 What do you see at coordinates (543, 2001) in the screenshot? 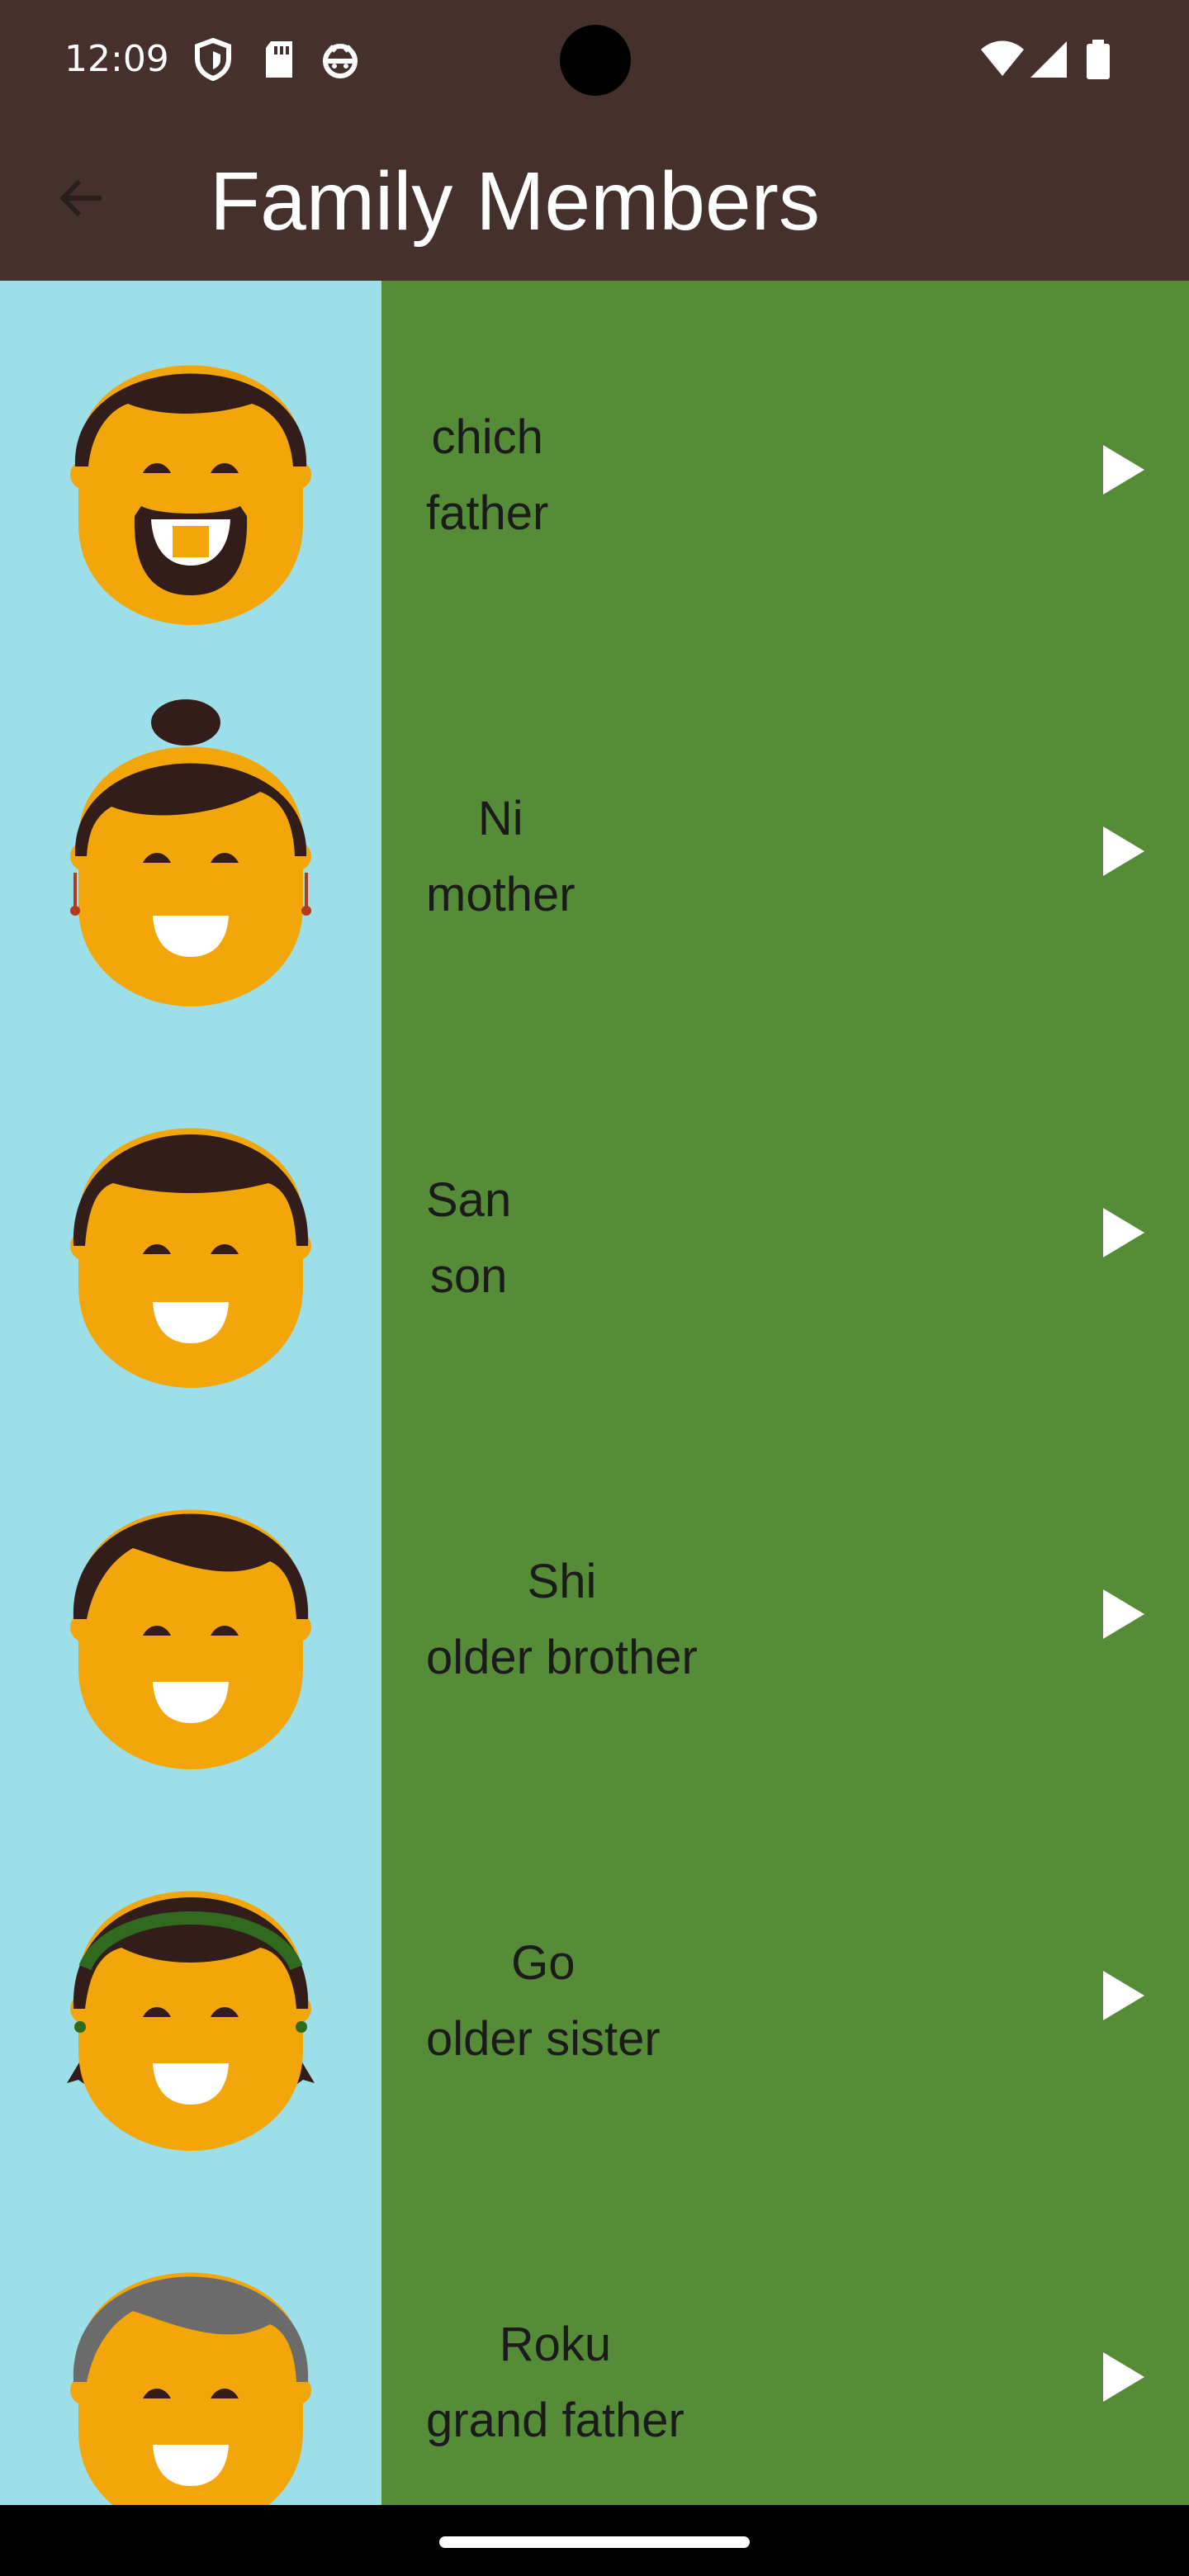
I see `item-text: Go older sister` at bounding box center [543, 2001].